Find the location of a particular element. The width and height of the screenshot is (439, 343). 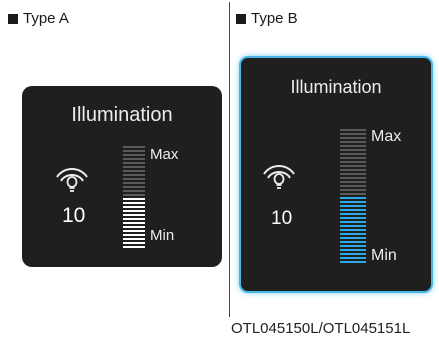

type-a-label: Type A is located at coordinates (38, 18).